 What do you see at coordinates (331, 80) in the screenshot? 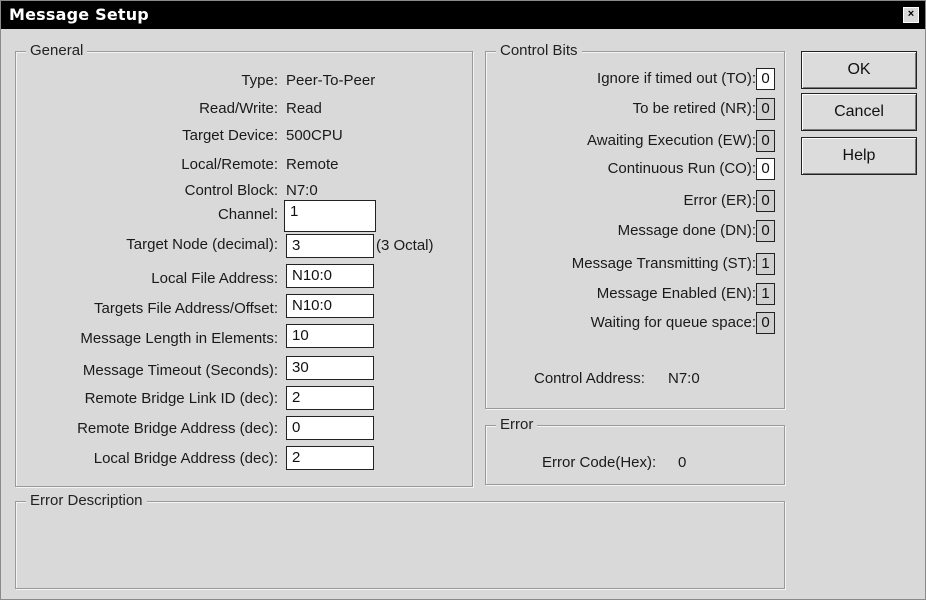
I see `type-value: Peer-To-Peer` at bounding box center [331, 80].